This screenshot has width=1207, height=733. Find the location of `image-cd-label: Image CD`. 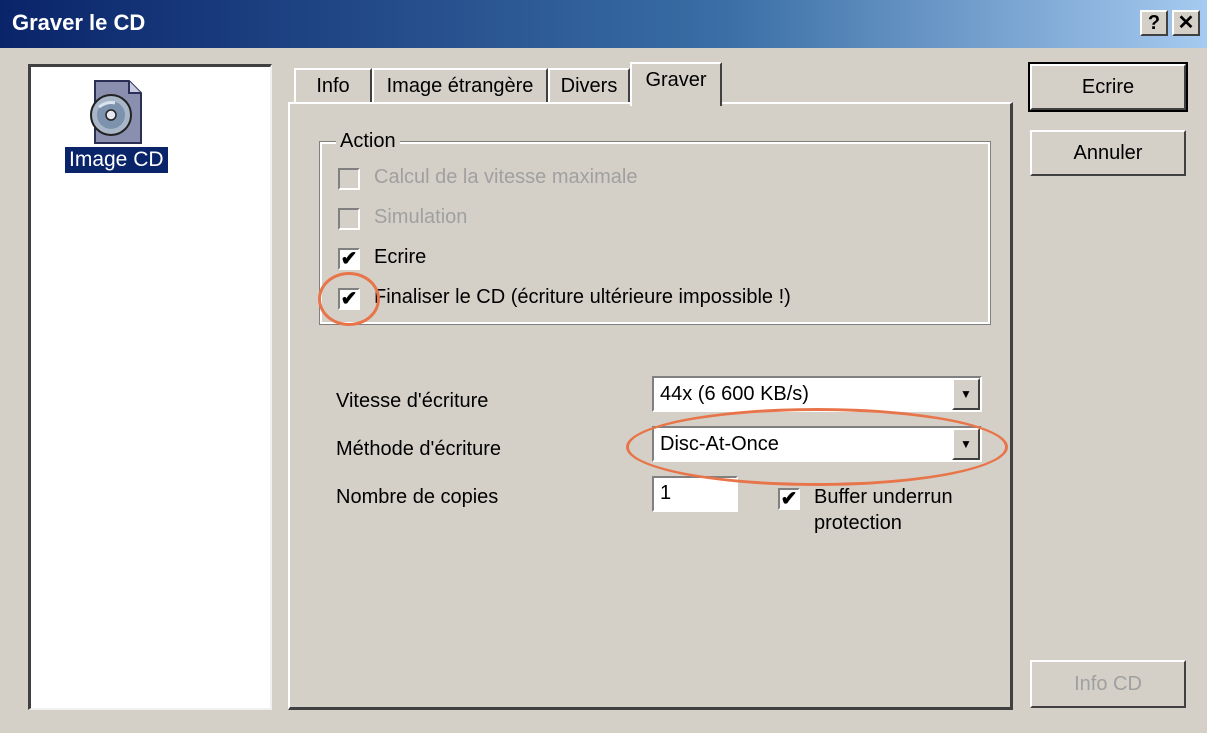

image-cd-label: Image CD is located at coordinates (116, 160).